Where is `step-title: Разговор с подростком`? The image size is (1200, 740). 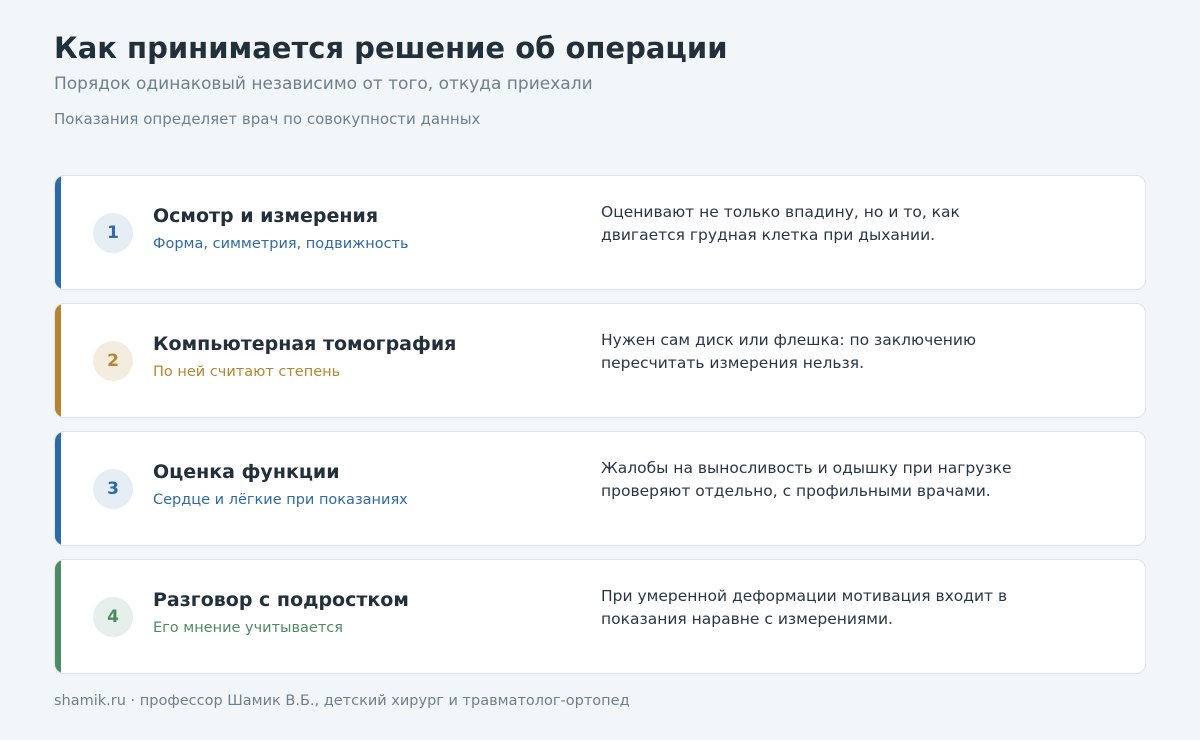 step-title: Разговор с подростком is located at coordinates (281, 600).